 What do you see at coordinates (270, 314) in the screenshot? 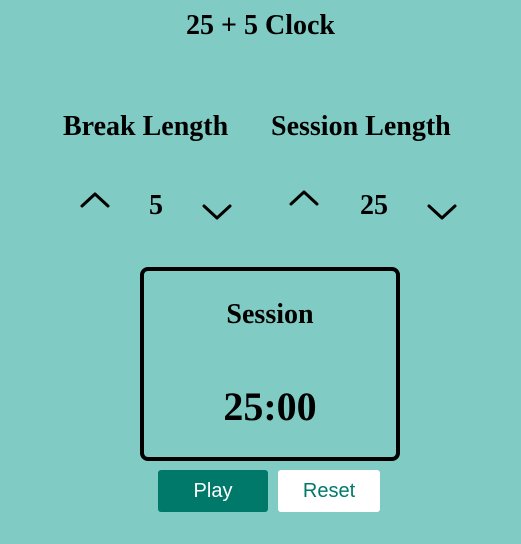
I see `timer-label: Session` at bounding box center [270, 314].